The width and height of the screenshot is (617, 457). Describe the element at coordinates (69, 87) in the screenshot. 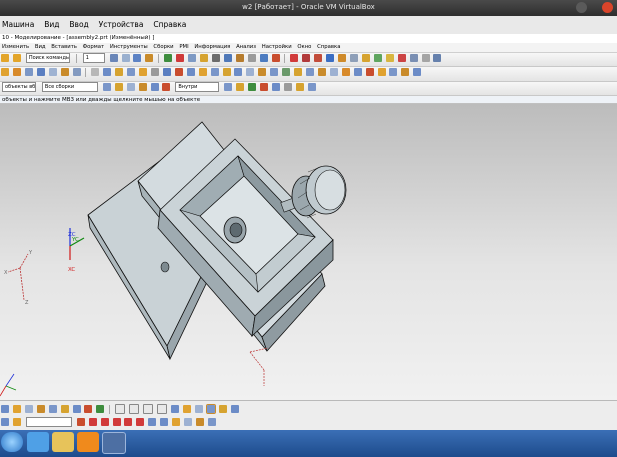

I see `assembly-filter-select: Все сборки` at that location.